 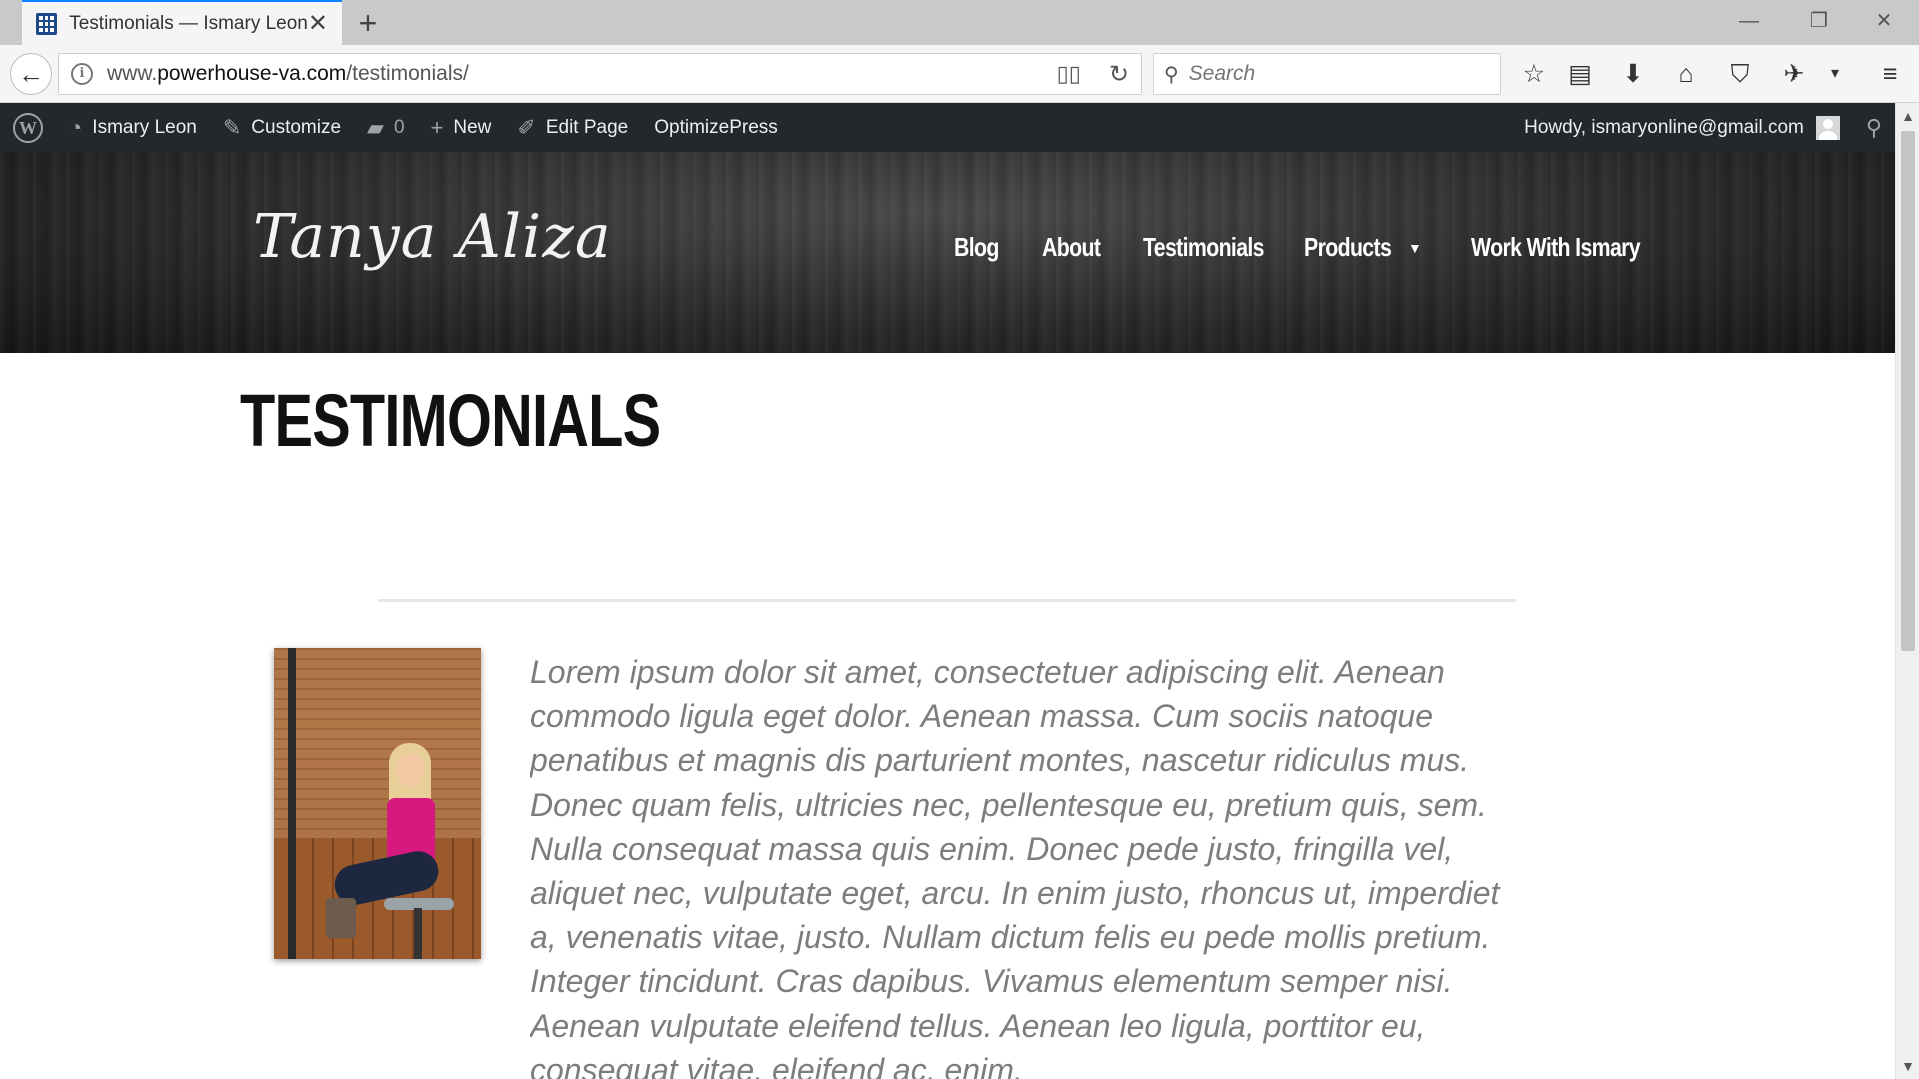 I want to click on browser-tab: Testimonials — Ismary Leon ✕, so click(x=182, y=22).